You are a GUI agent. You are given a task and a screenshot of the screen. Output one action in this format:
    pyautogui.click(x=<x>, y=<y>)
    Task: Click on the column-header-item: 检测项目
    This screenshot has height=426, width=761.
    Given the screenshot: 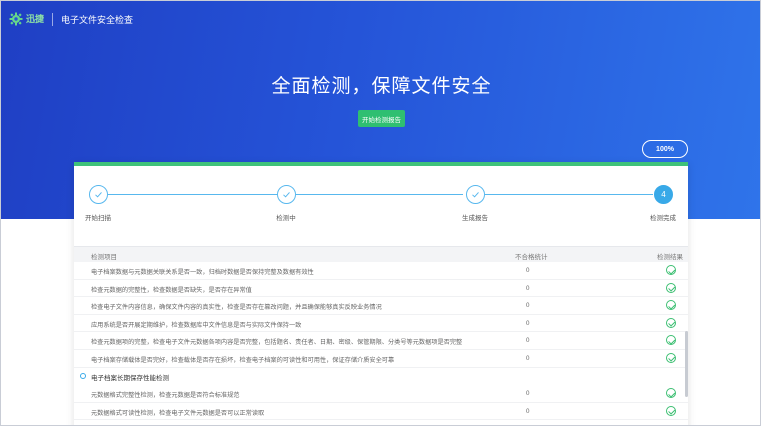 What is the action you would take?
    pyautogui.click(x=104, y=257)
    